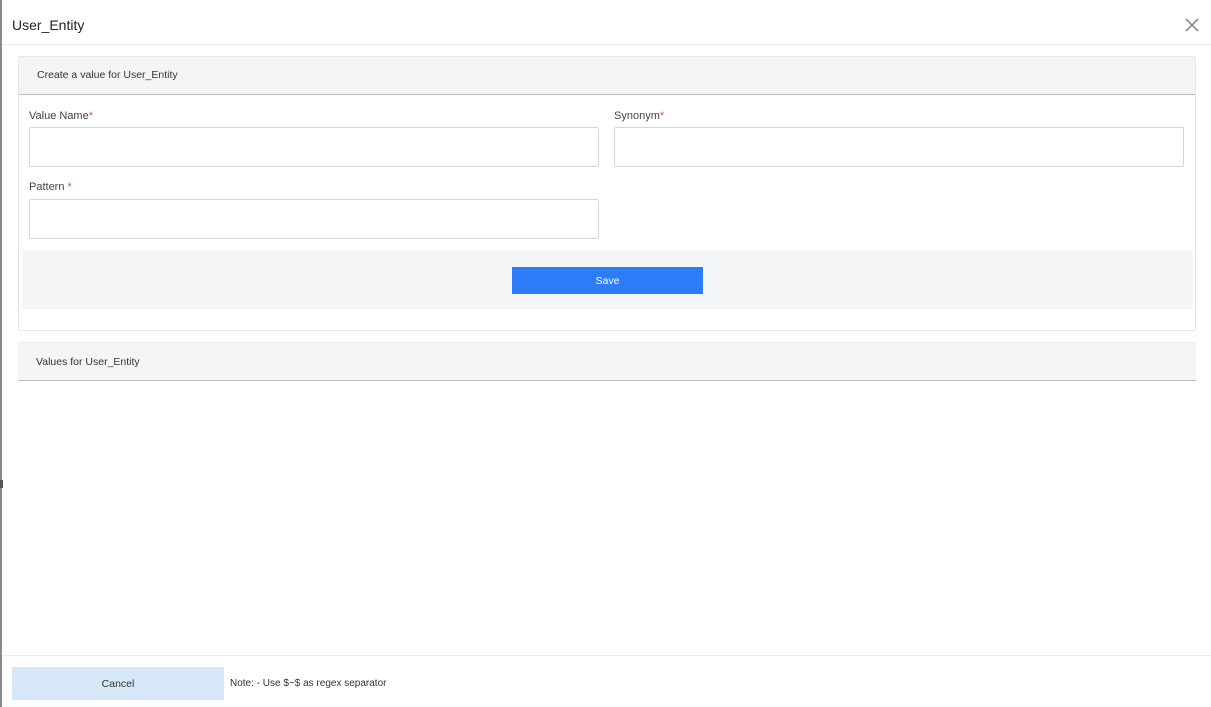 The image size is (1211, 707). I want to click on left-edge-tick, so click(1, 484).